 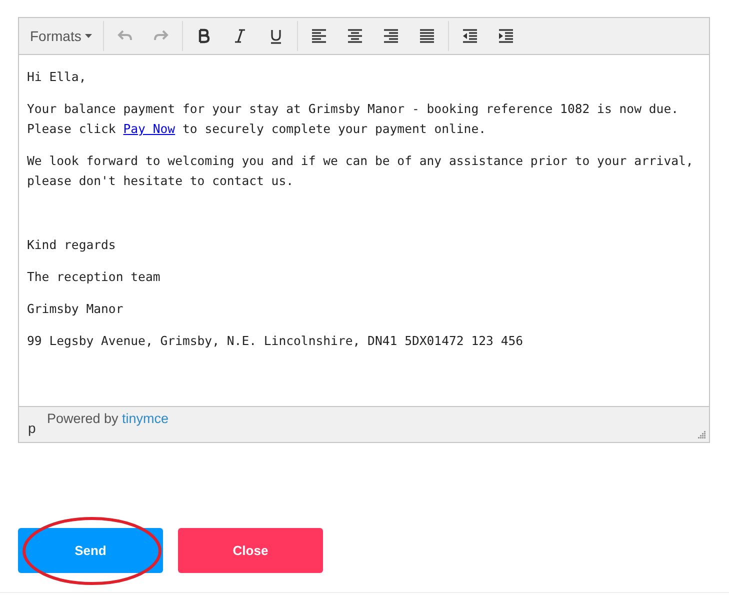 I want to click on align-left-icon, so click(x=319, y=36).